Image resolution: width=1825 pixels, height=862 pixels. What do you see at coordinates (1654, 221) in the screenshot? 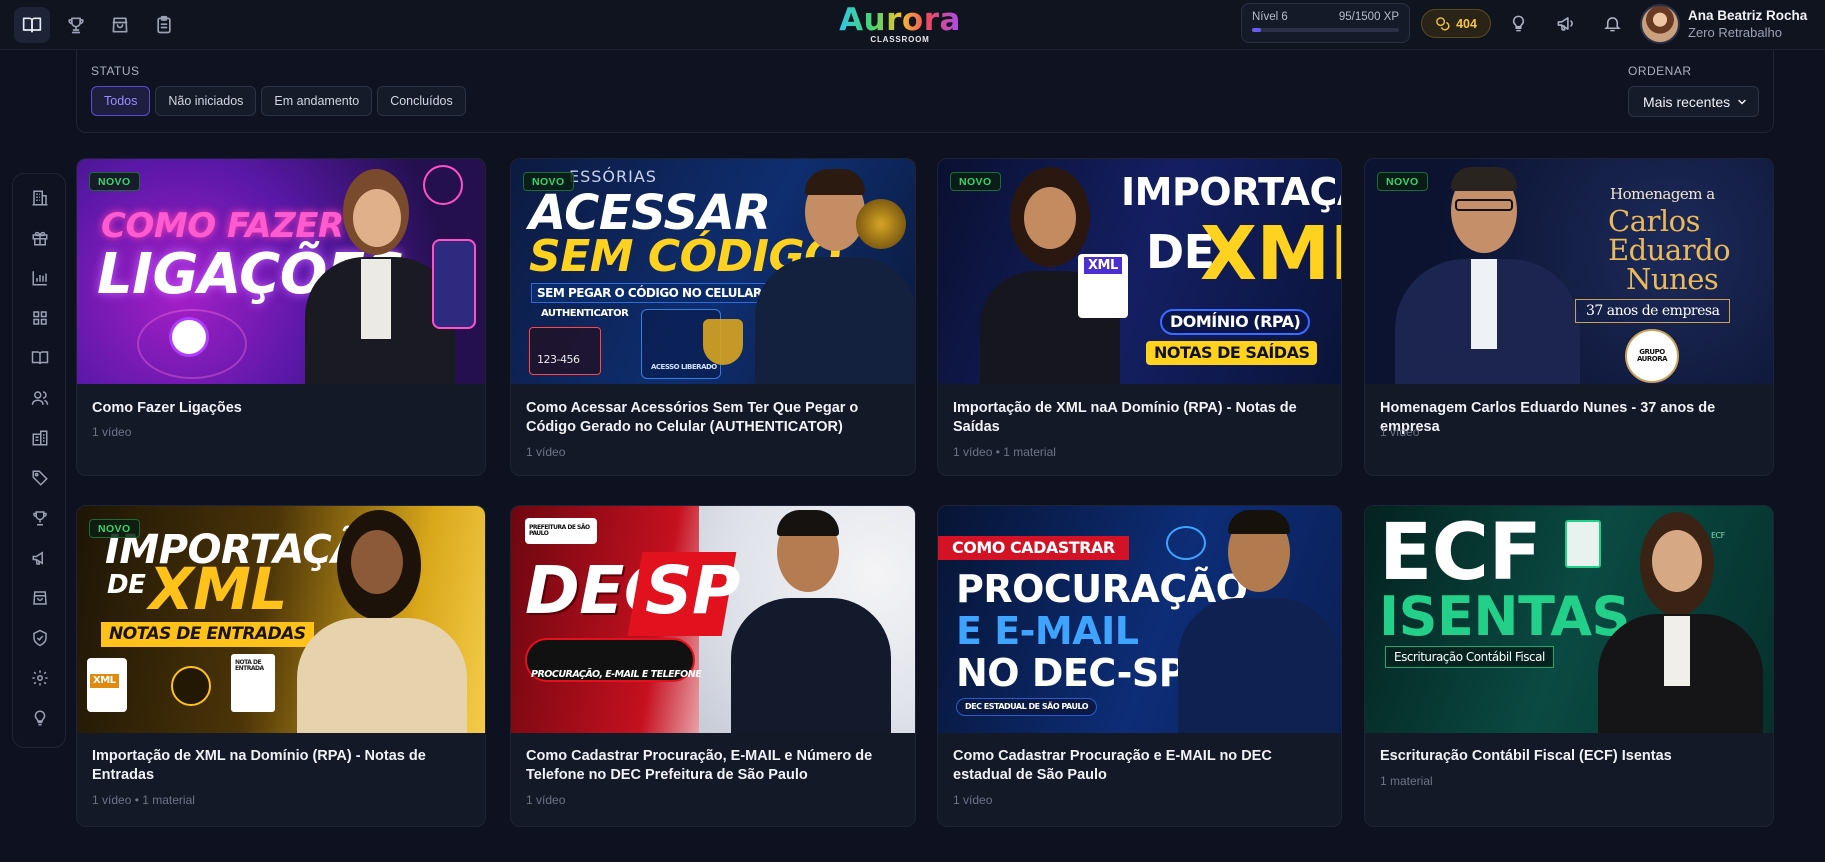
I see `thumb-text: Carlos` at bounding box center [1654, 221].